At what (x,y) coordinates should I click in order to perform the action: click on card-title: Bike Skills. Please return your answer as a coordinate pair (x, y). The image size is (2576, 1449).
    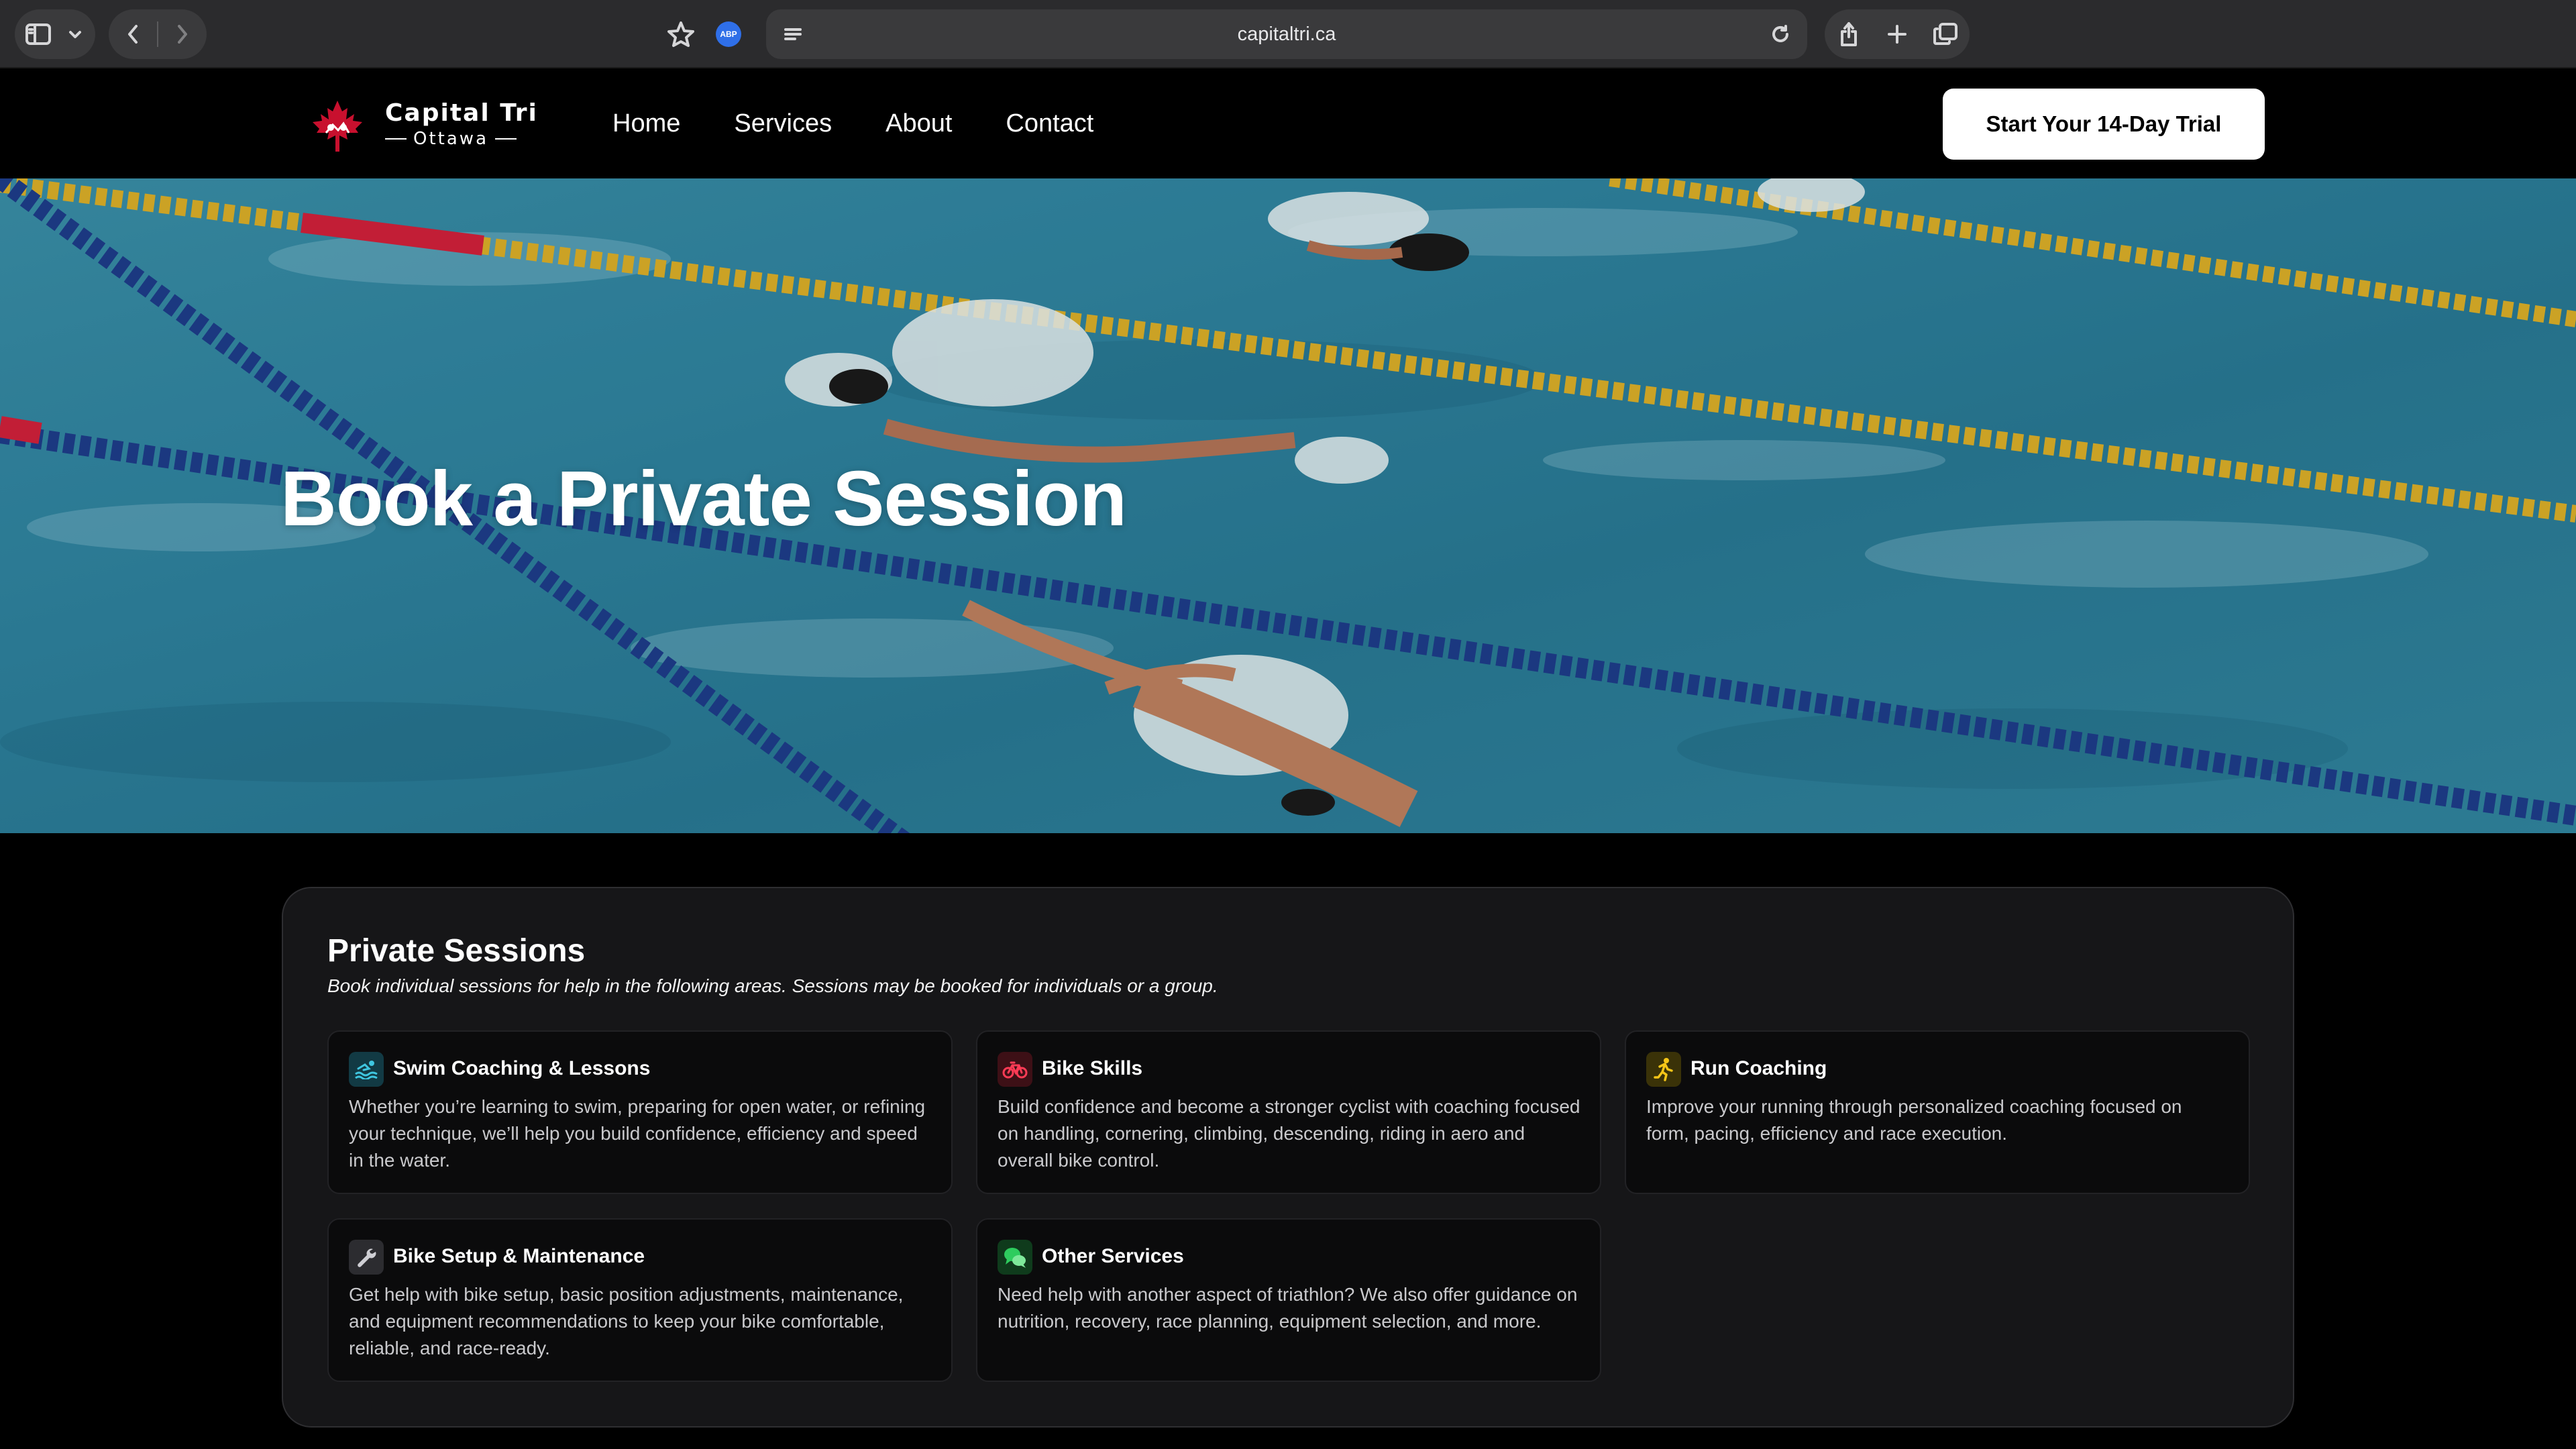
    Looking at the image, I should click on (1092, 1068).